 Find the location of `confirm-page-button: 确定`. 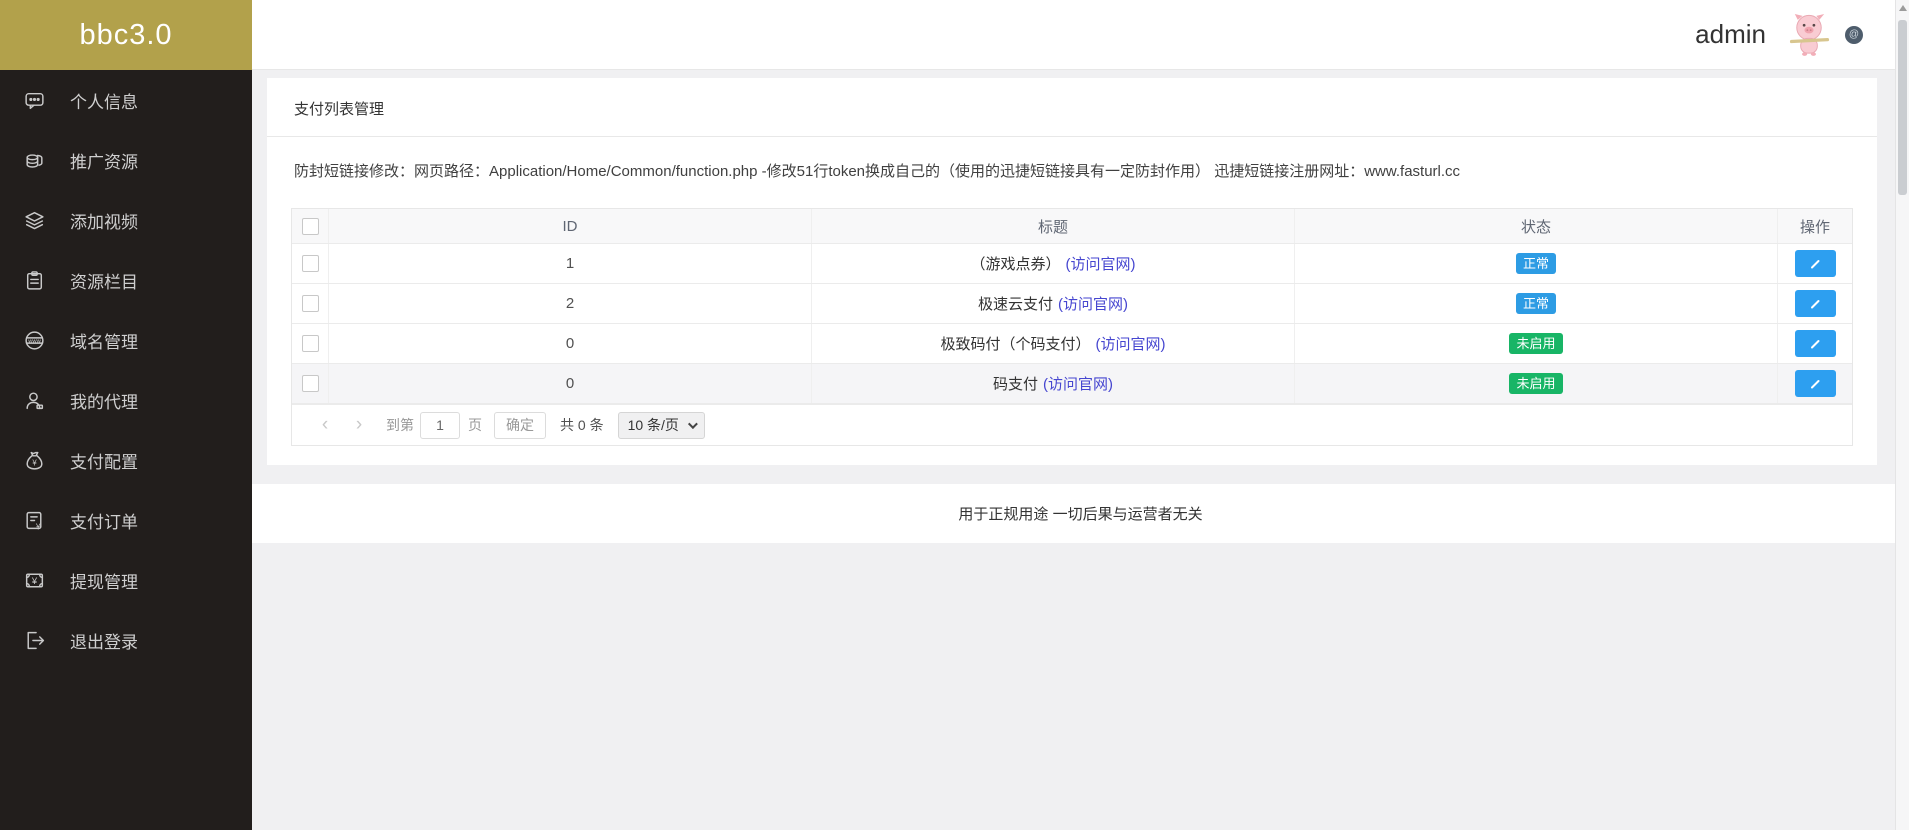

confirm-page-button: 确定 is located at coordinates (520, 425).